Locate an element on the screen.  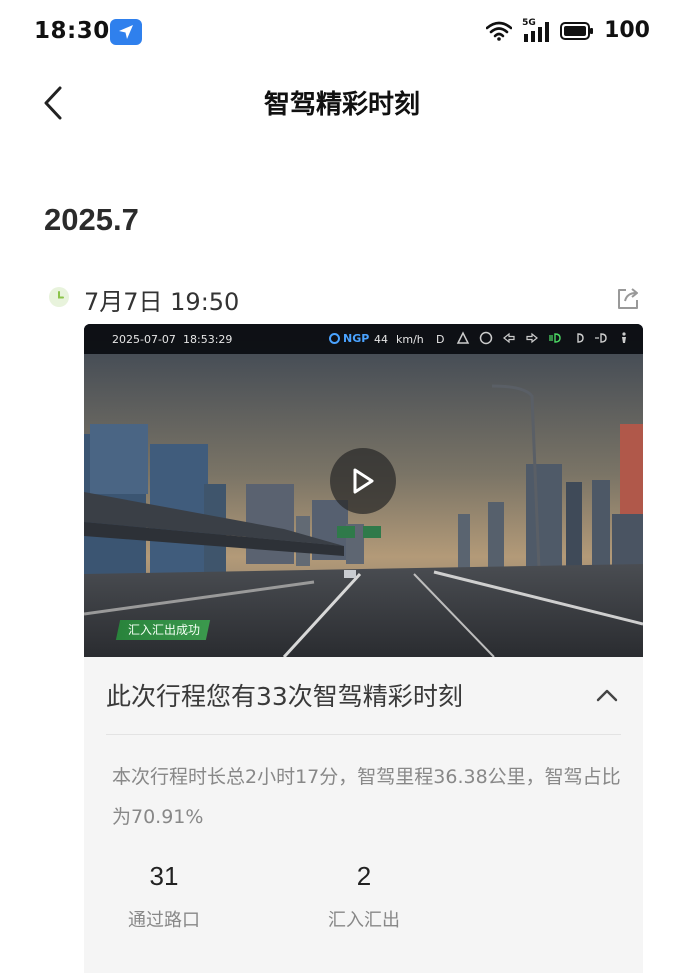
summary-title: 此次行程您有33次智驾精彩时刻 is located at coordinates (284, 696).